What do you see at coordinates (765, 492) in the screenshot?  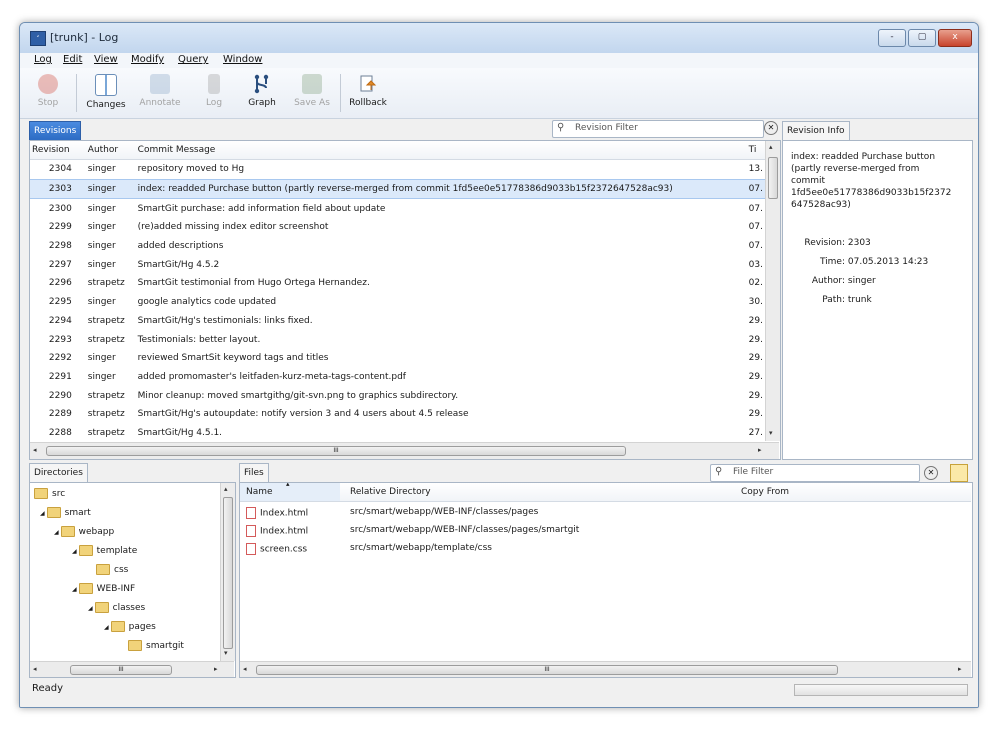 I see `column-header-copy-from: Copy From` at bounding box center [765, 492].